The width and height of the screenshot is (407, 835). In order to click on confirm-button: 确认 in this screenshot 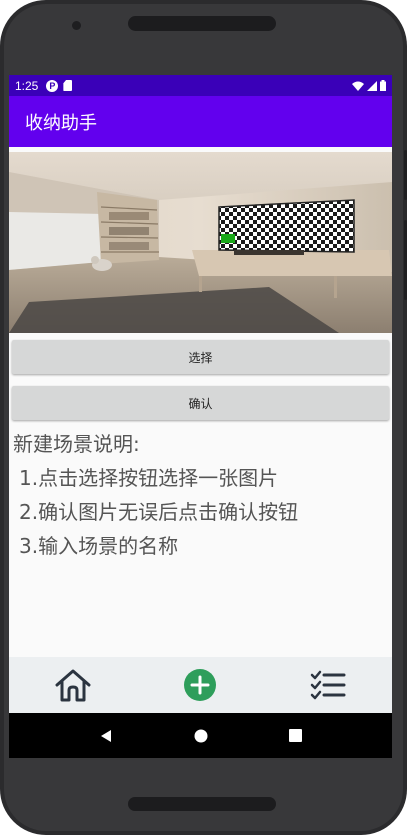, I will do `click(200, 403)`.